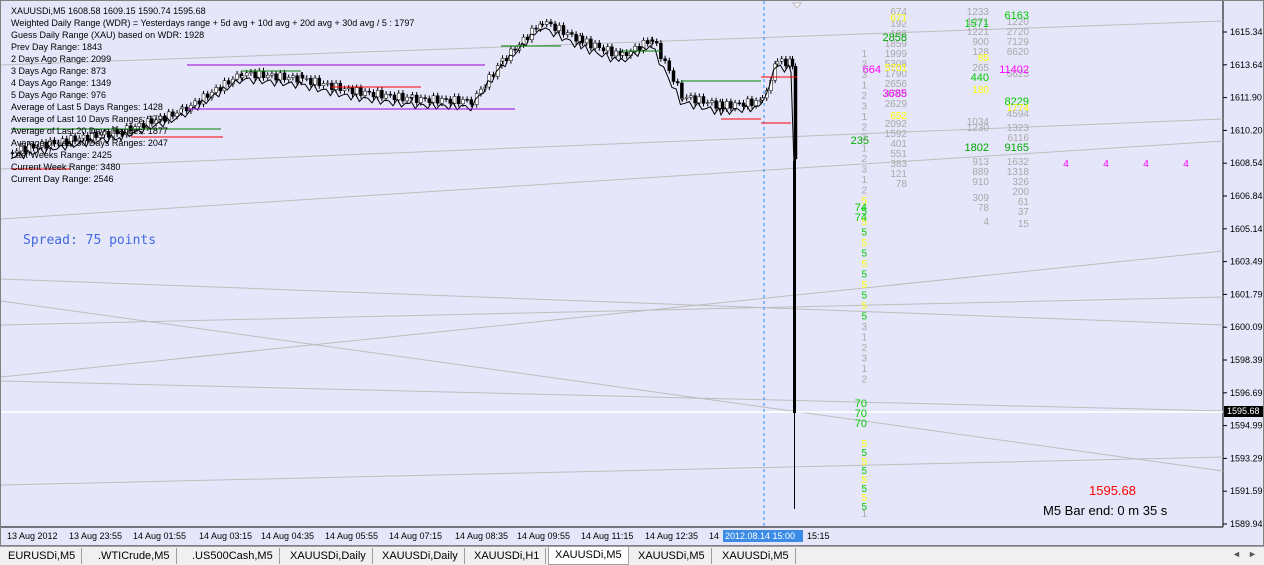 The width and height of the screenshot is (1264, 565). I want to click on price-tick-label: 1603.49, so click(1246, 262).